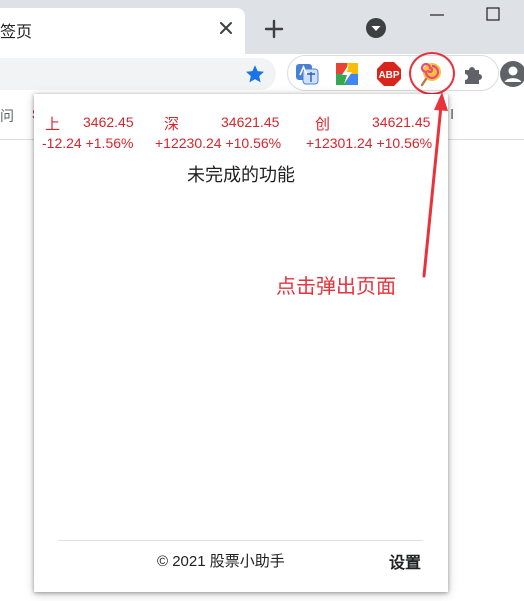 This screenshot has height=601, width=524. What do you see at coordinates (323, 124) in the screenshot?
I see `index-name-chinext: 创` at bounding box center [323, 124].